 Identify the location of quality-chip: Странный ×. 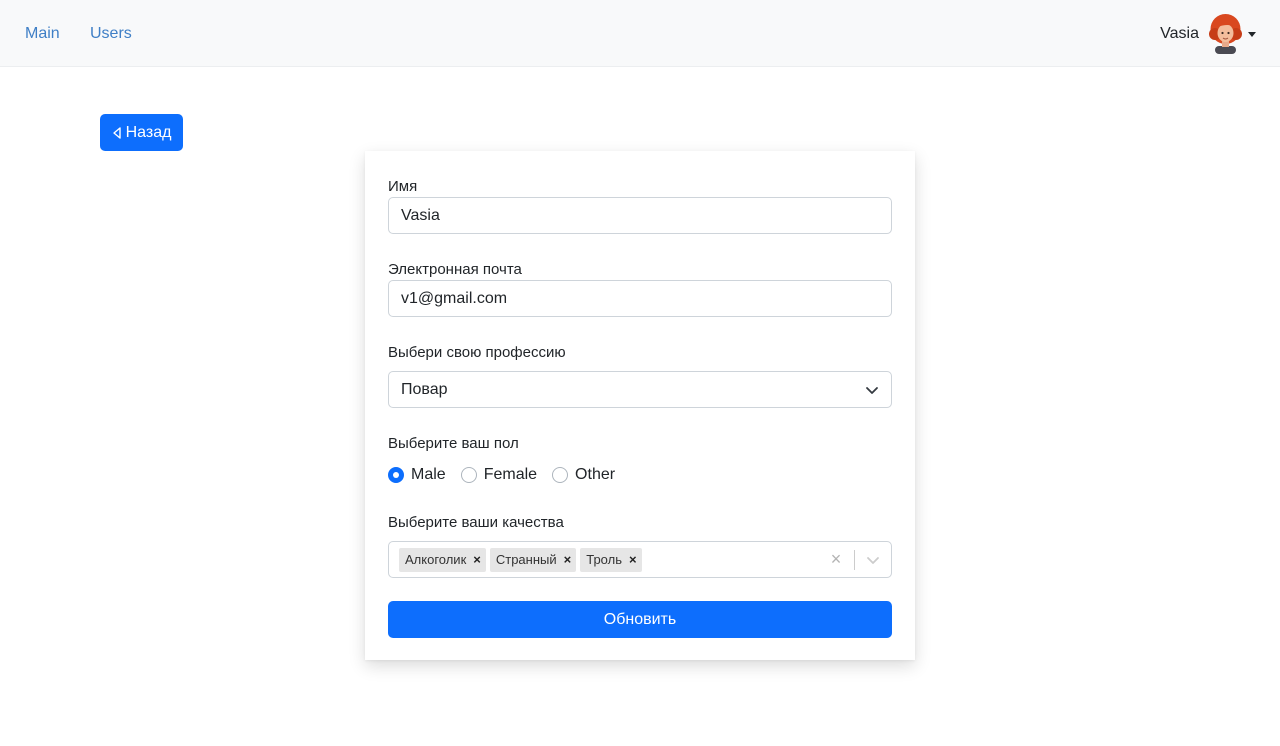
(533, 559).